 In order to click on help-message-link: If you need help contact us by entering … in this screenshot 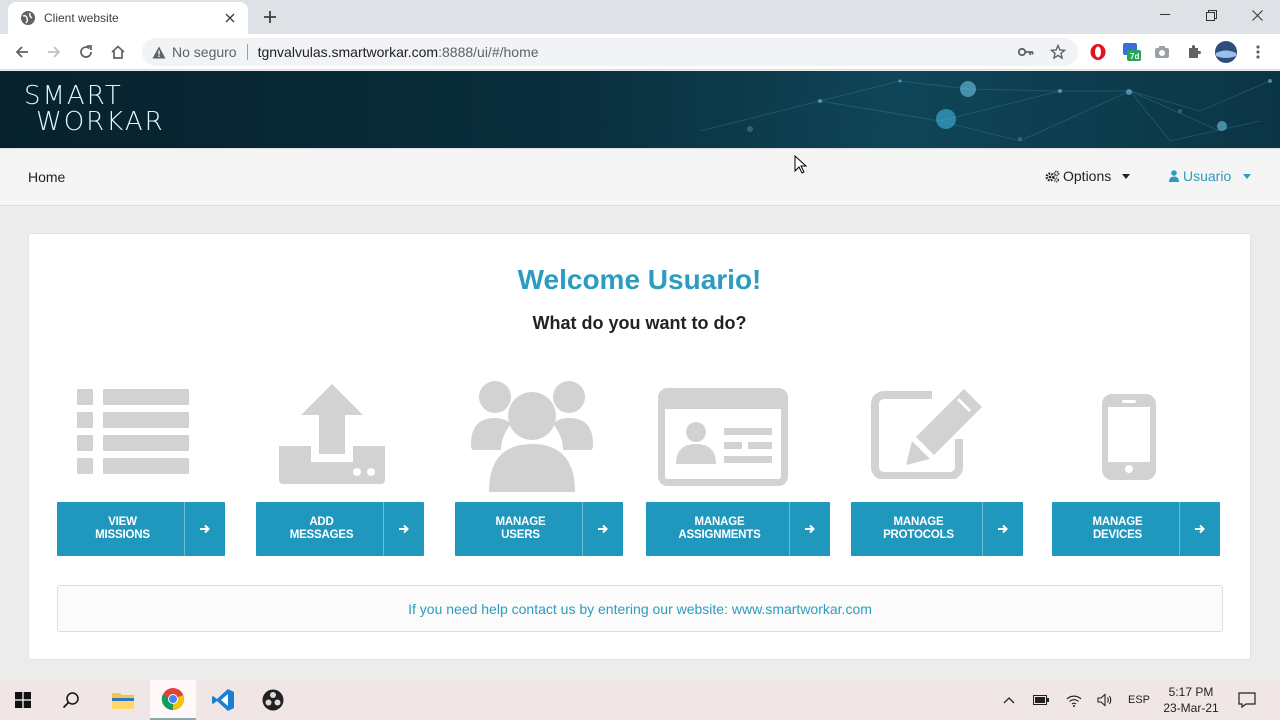, I will do `click(640, 608)`.